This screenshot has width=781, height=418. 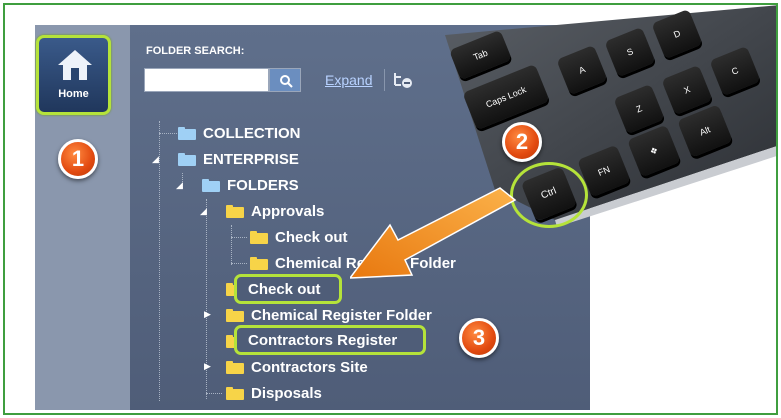 I want to click on expand-link: Expand, so click(x=348, y=80).